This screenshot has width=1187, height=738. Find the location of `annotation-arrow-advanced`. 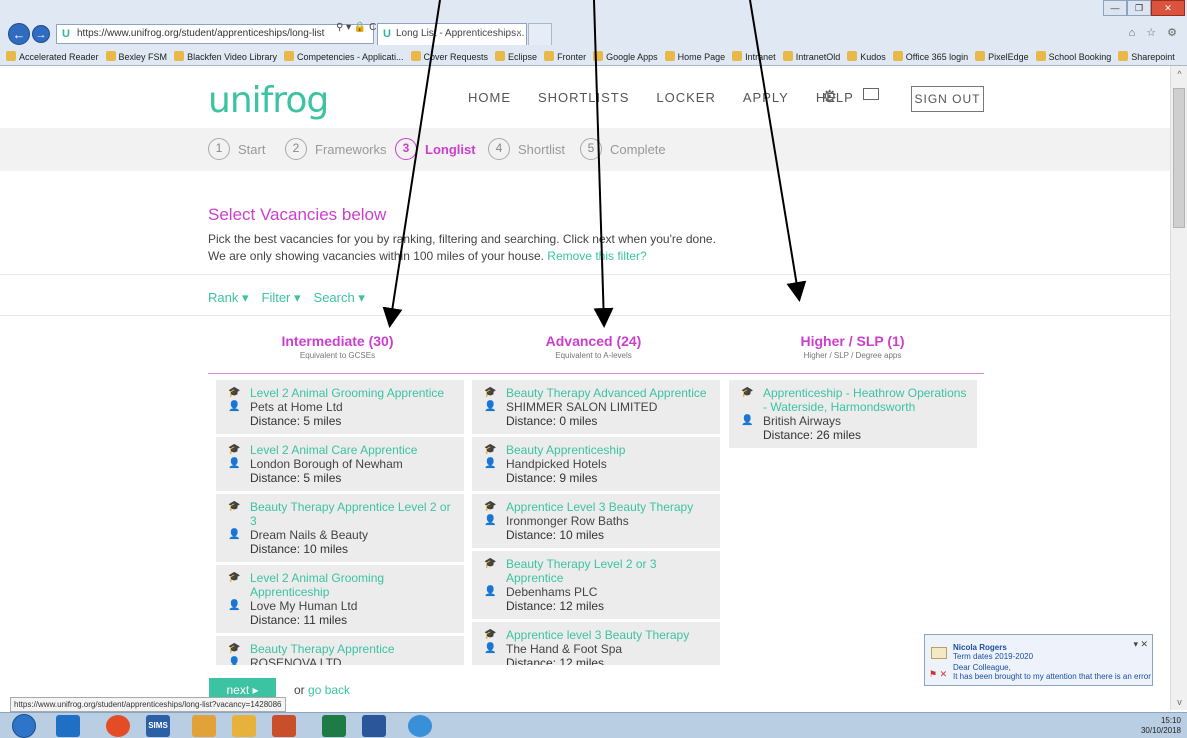

annotation-arrow-advanced is located at coordinates (603, 164).